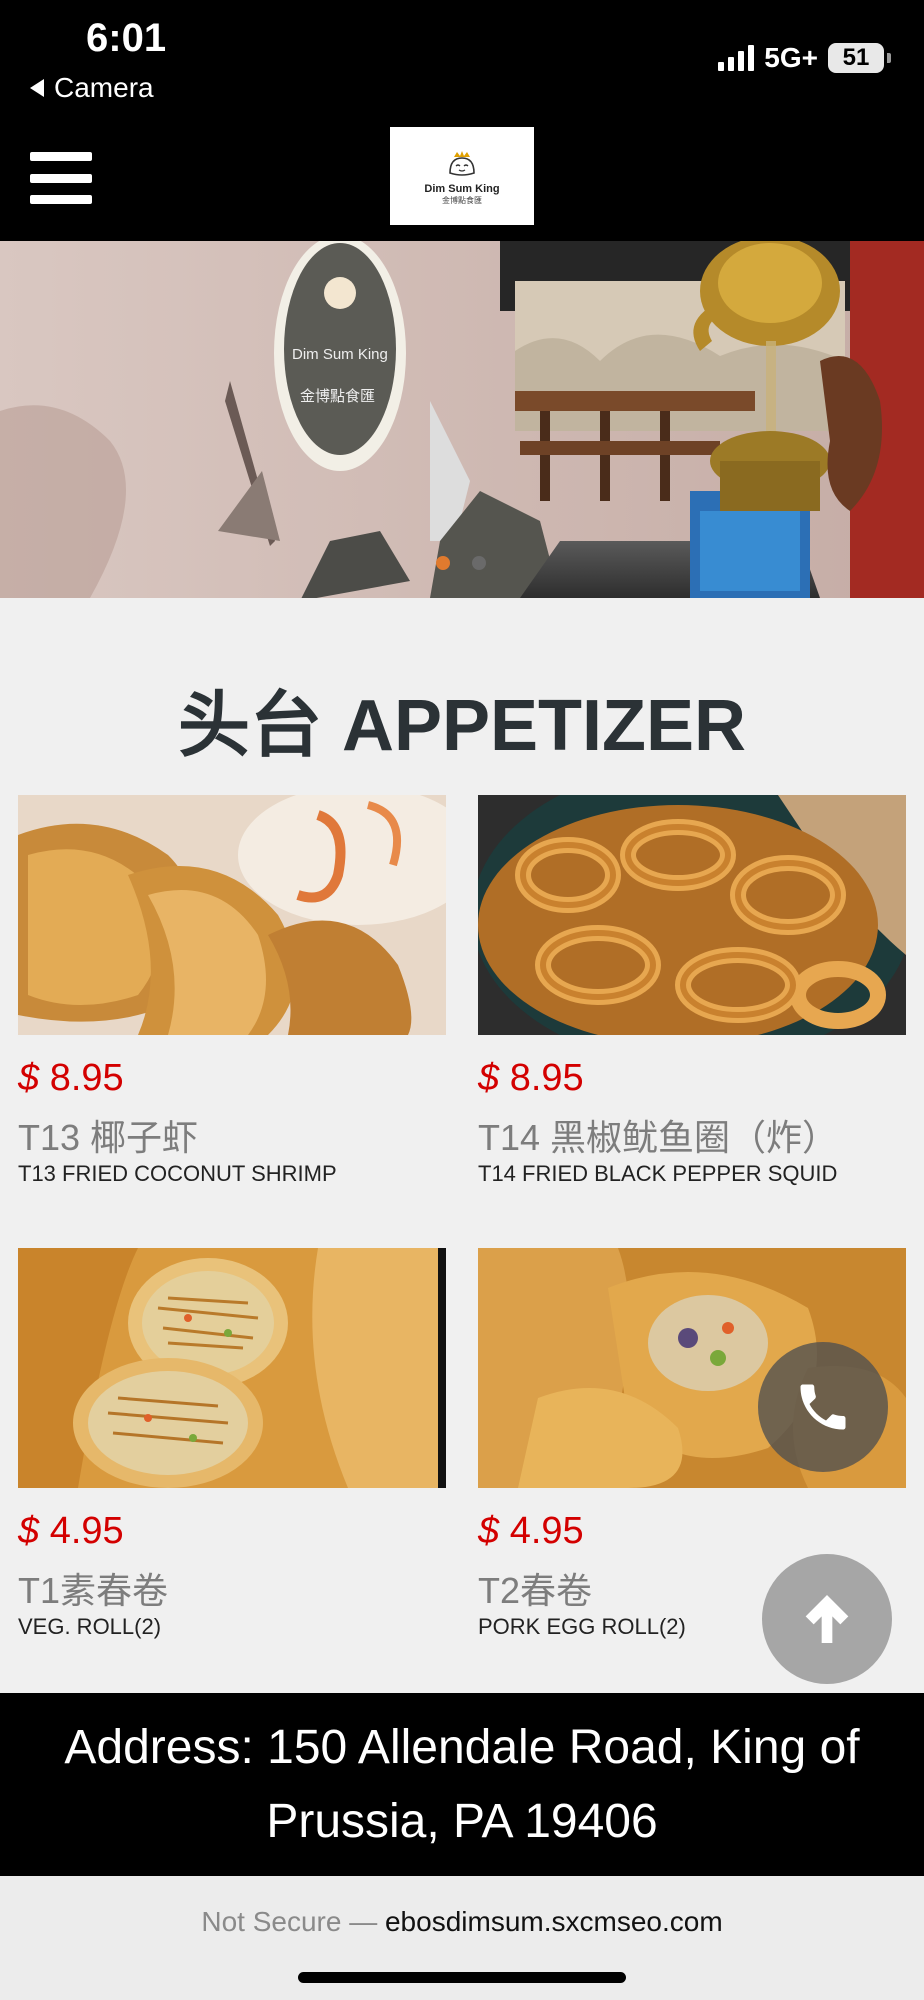 This screenshot has height=2000, width=924. I want to click on signal-icon, so click(736, 58).